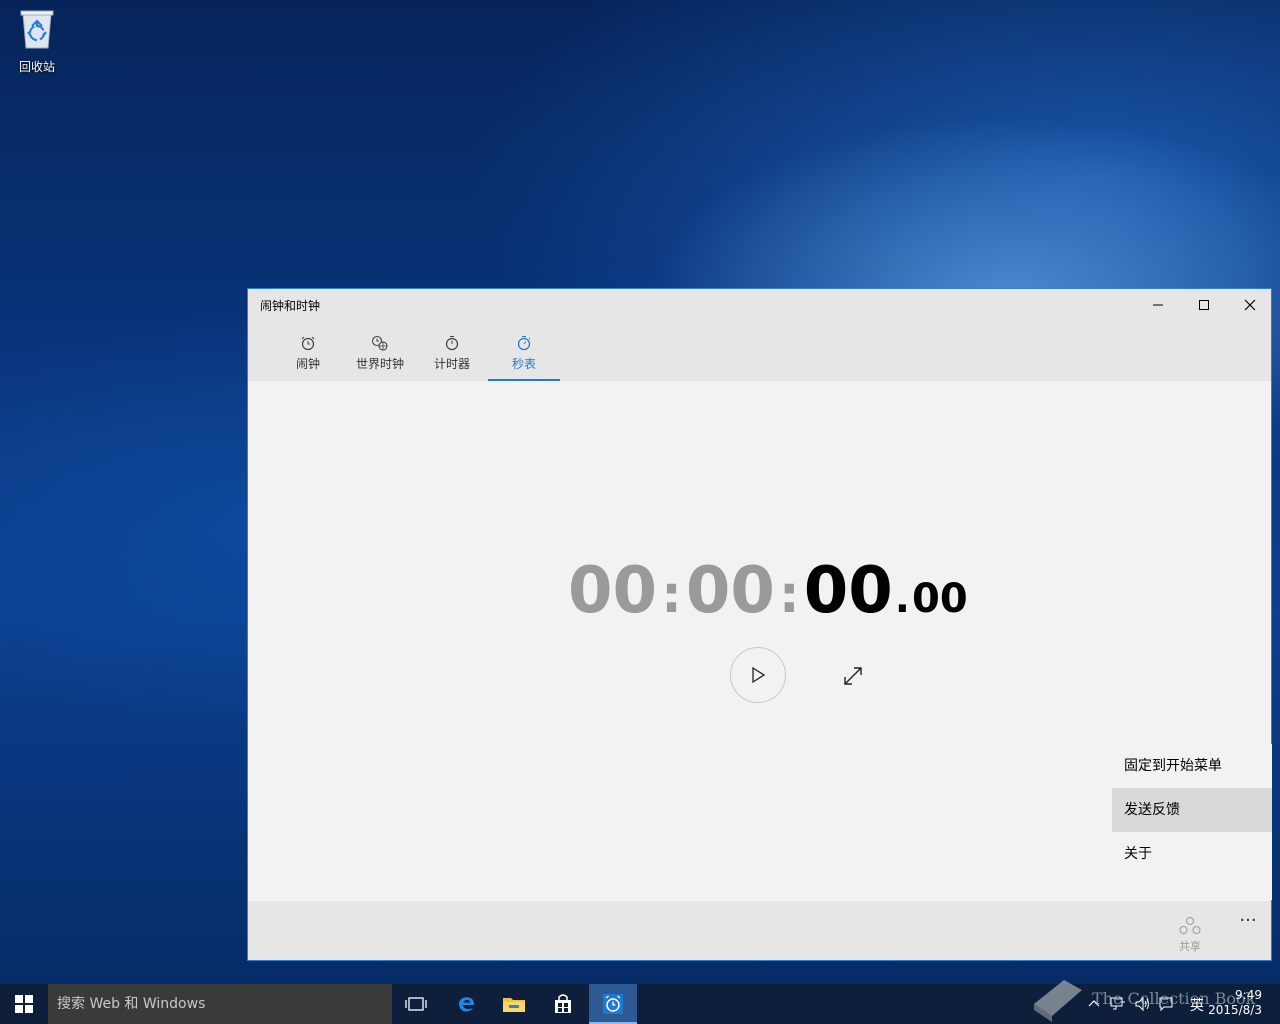 The width and height of the screenshot is (1280, 1024). What do you see at coordinates (220, 1004) in the screenshot?
I see `search-box: 搜索 Web 和 Windows` at bounding box center [220, 1004].